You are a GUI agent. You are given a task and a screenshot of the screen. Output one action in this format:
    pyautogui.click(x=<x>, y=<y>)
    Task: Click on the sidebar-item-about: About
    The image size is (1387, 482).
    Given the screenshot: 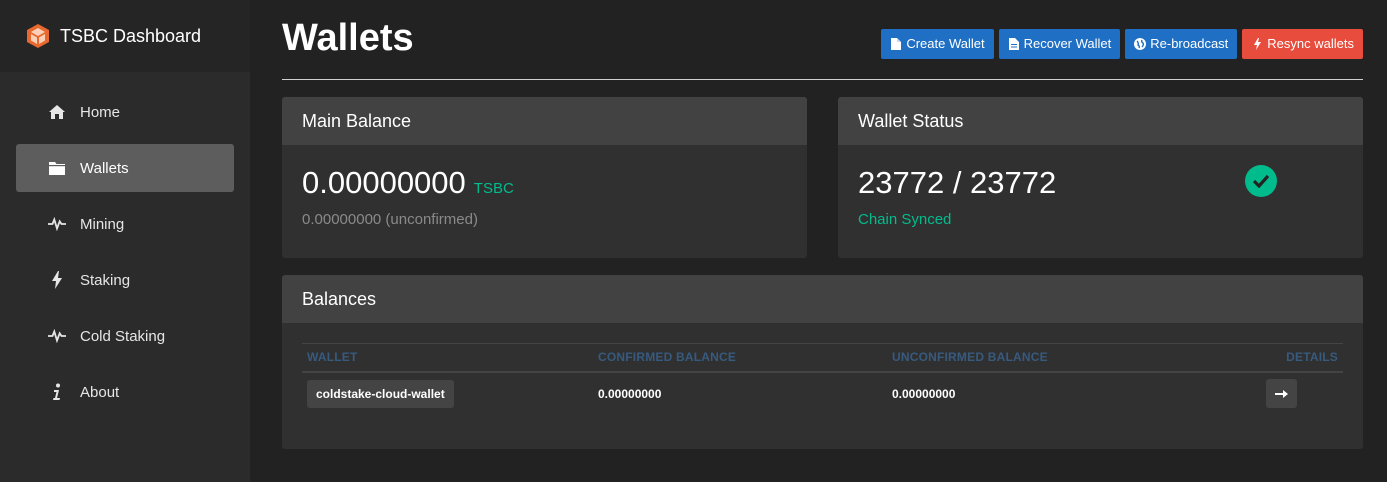 What is the action you would take?
    pyautogui.click(x=125, y=392)
    